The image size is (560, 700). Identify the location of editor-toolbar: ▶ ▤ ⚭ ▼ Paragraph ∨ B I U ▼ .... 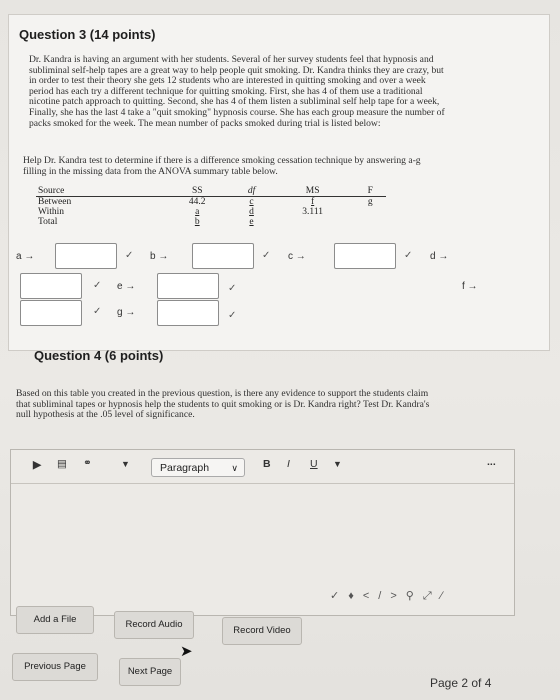
(262, 467).